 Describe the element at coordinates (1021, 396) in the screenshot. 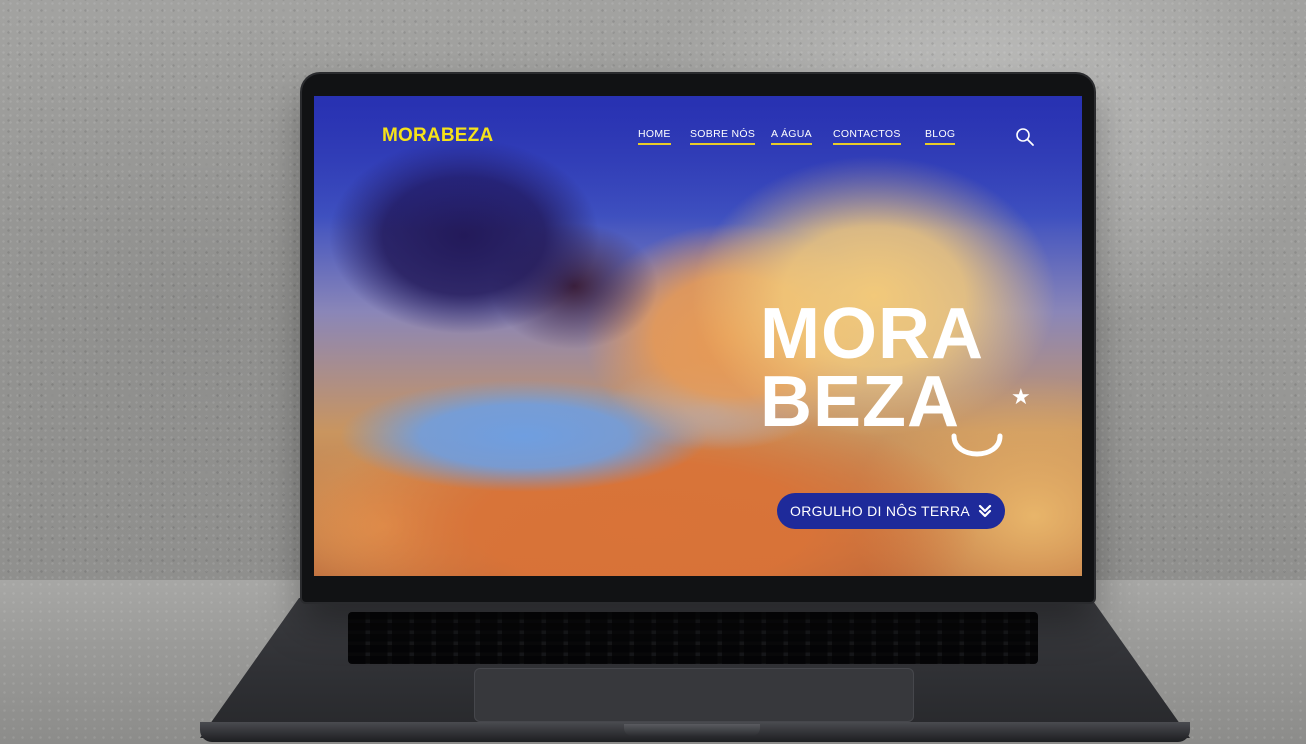

I see `star-icon: ★` at that location.